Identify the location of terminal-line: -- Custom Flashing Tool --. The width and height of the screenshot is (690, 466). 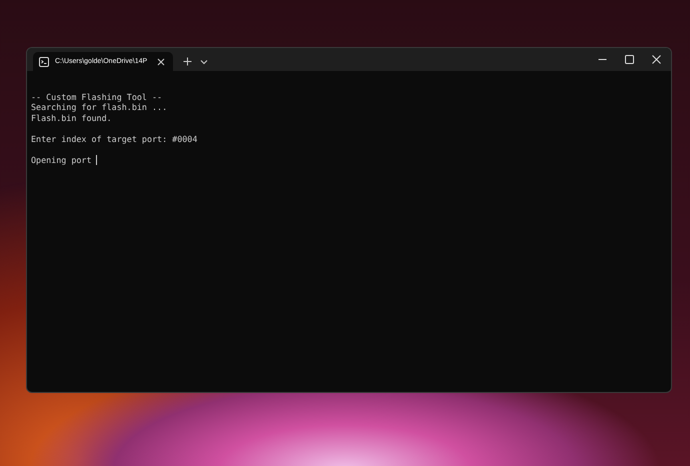
(96, 97).